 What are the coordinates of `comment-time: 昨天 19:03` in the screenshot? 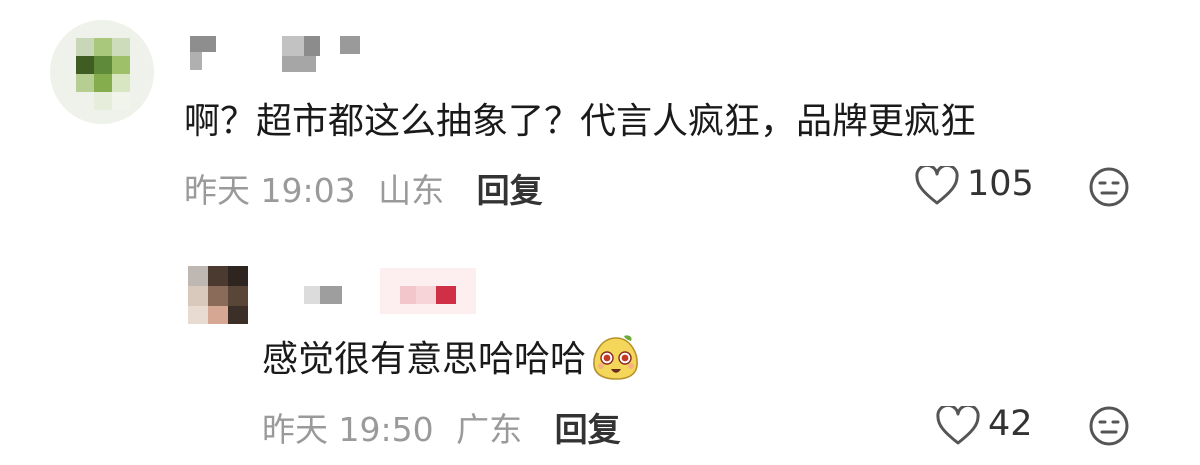 It's located at (270, 190).